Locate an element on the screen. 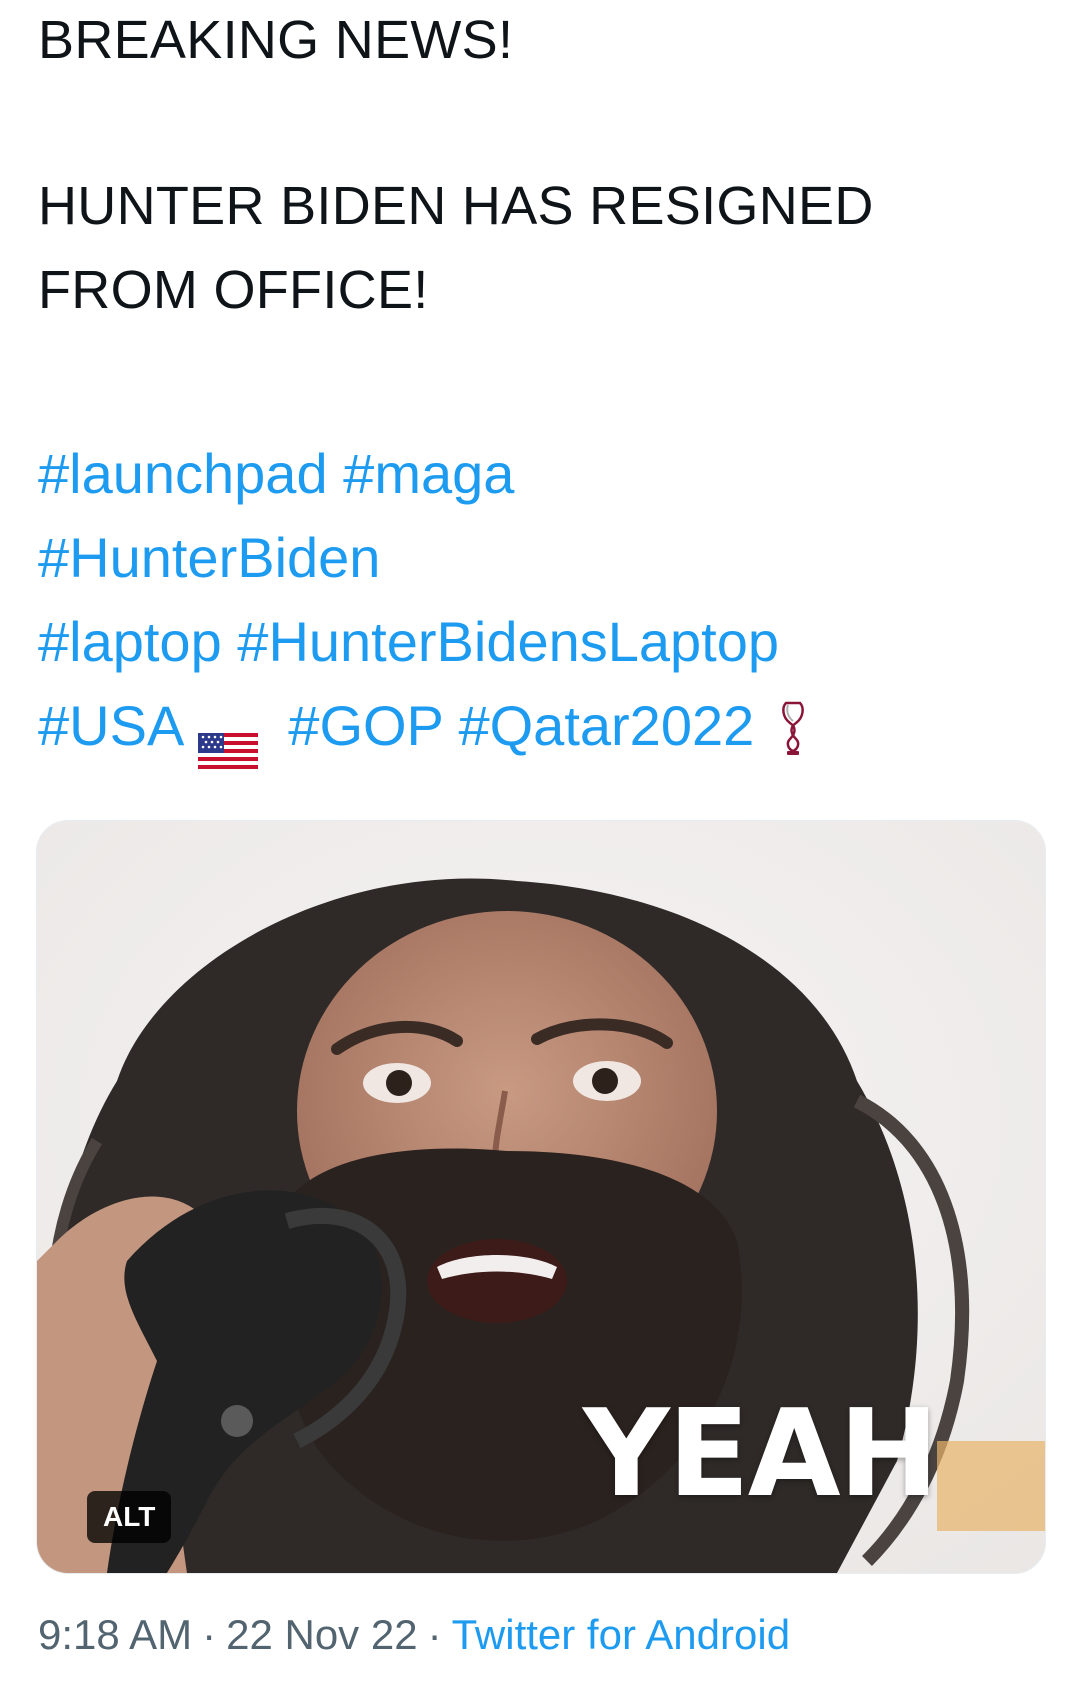  hashtag-launchpad: #launchpad is located at coordinates (183, 473).